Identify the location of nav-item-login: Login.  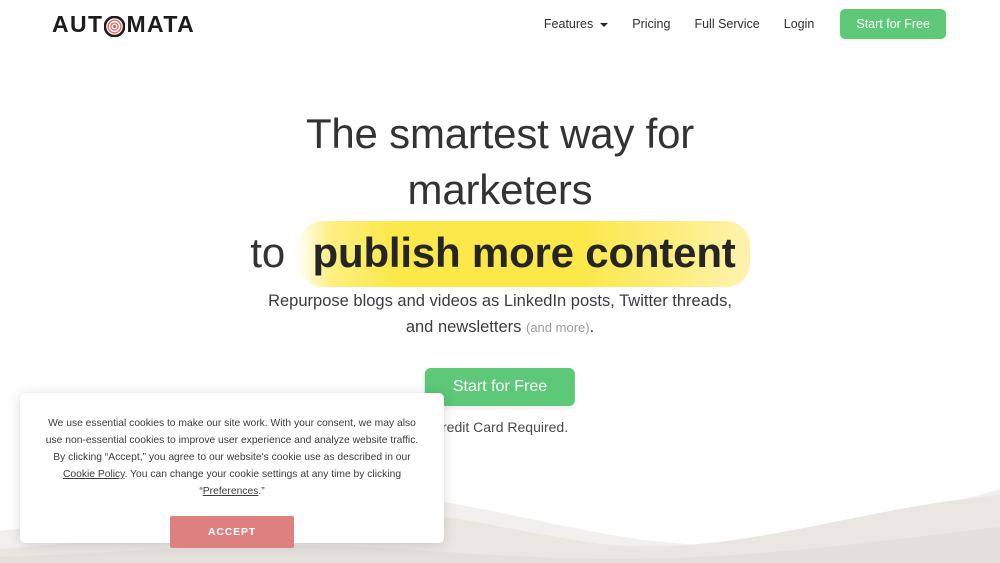
(799, 24).